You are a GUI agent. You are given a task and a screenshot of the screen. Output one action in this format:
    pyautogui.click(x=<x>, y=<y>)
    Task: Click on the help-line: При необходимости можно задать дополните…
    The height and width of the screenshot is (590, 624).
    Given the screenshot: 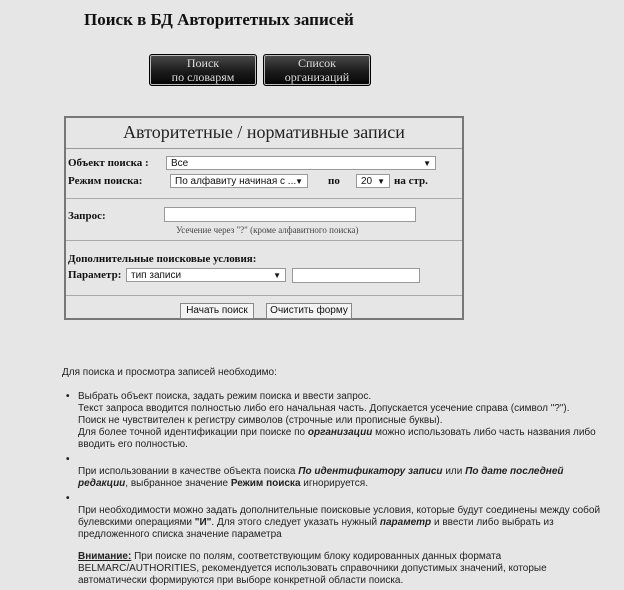 What is the action you would take?
    pyautogui.click(x=340, y=523)
    